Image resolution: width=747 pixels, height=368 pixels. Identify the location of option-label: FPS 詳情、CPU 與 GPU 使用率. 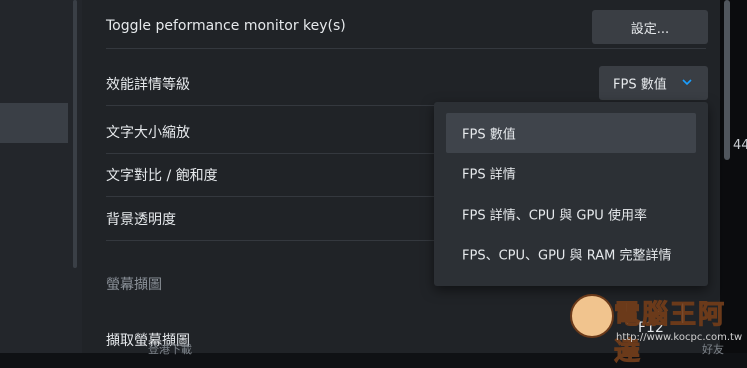
(554, 216).